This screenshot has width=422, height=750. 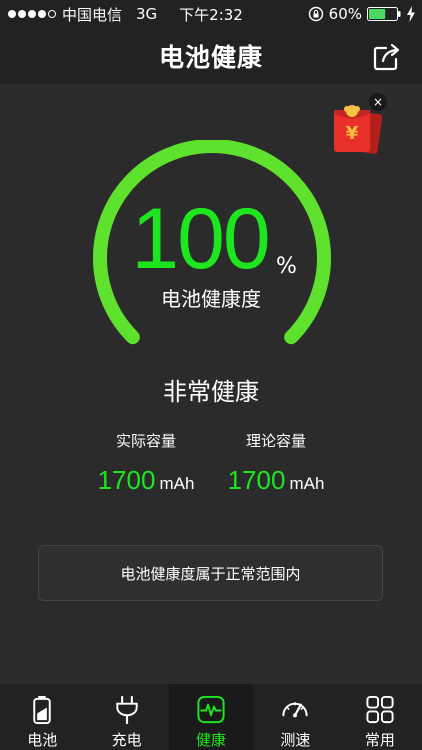 What do you see at coordinates (201, 239) in the screenshot?
I see `health-percent-value: 100` at bounding box center [201, 239].